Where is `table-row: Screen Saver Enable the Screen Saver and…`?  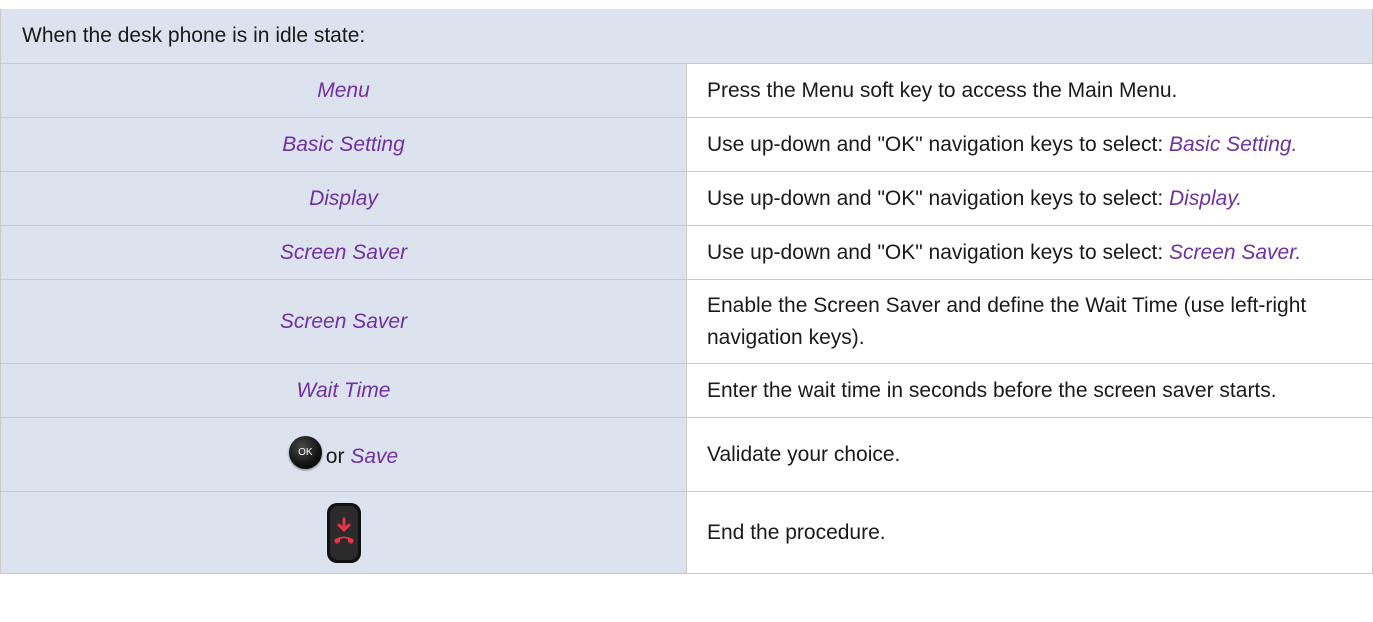 table-row: Screen Saver Enable the Screen Saver and… is located at coordinates (686, 321).